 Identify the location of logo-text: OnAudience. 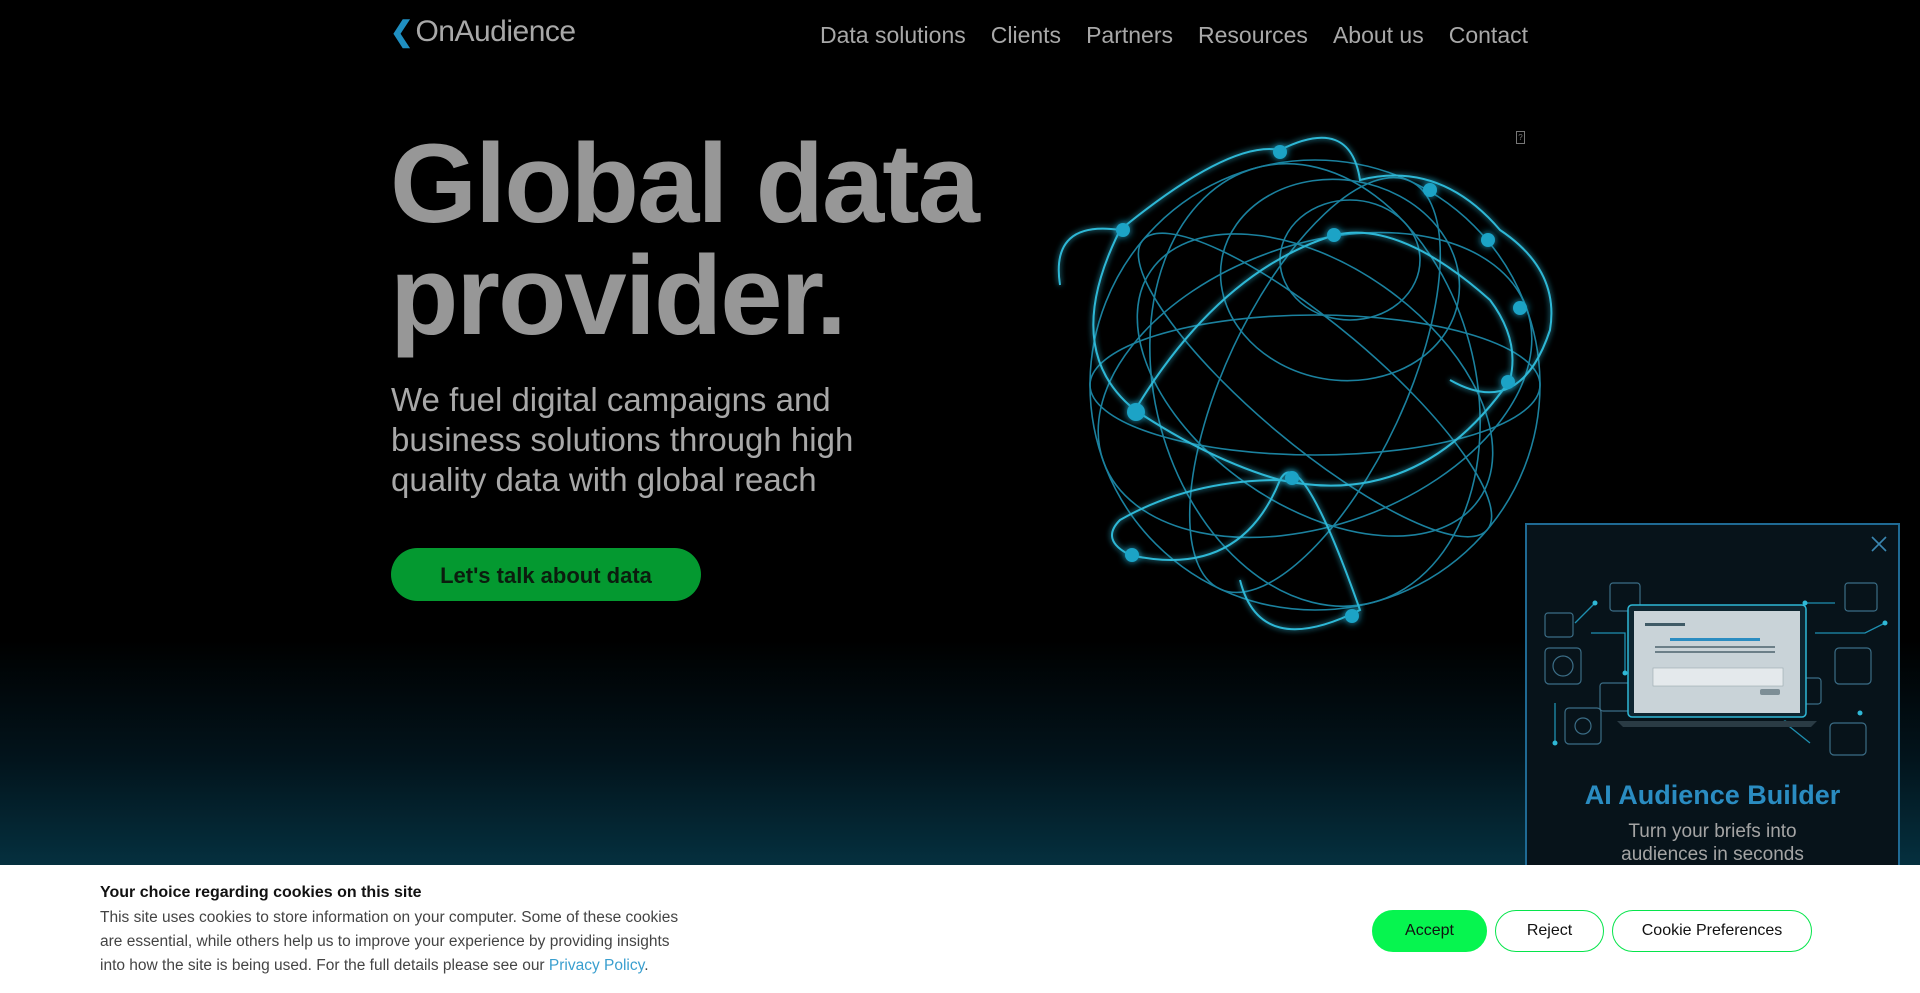
(495, 31).